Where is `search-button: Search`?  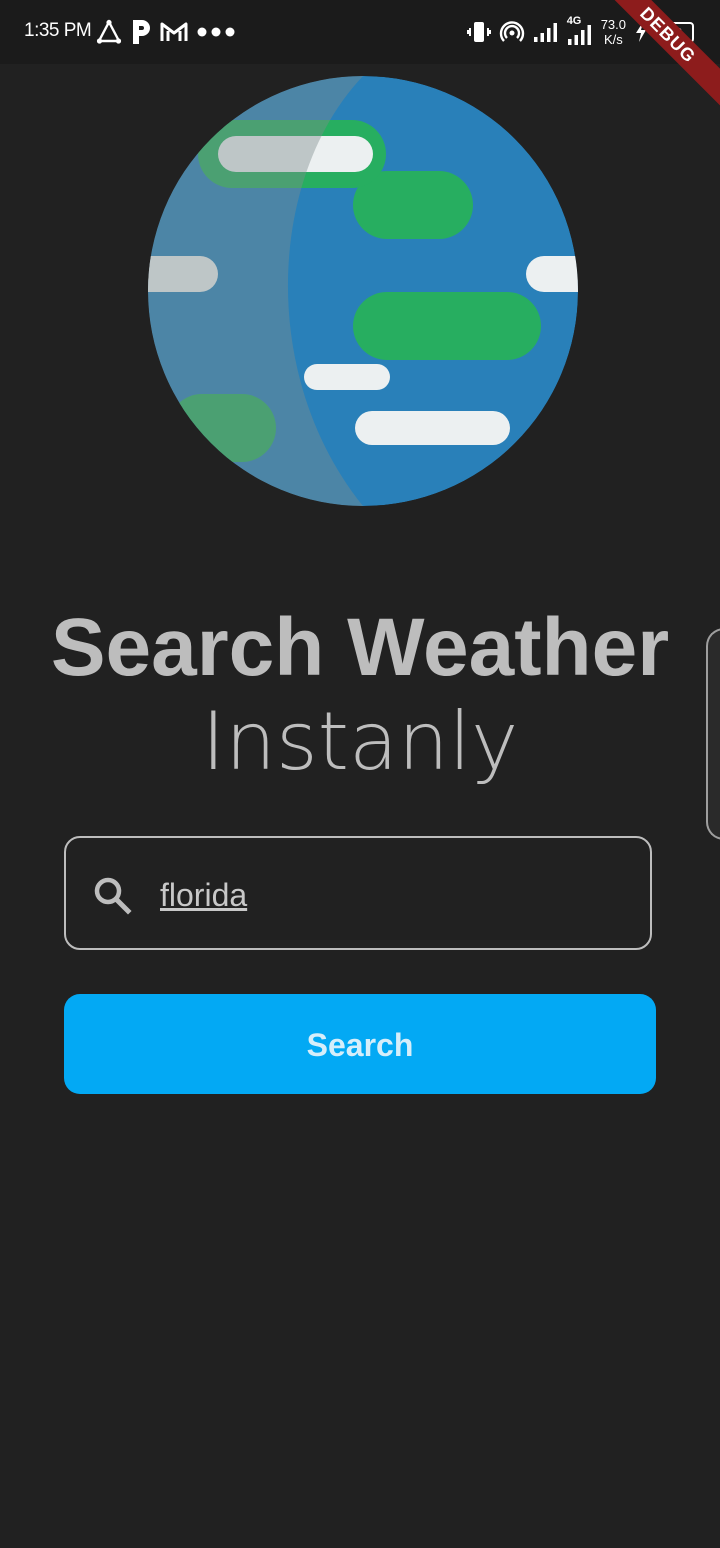
search-button: Search is located at coordinates (360, 1044).